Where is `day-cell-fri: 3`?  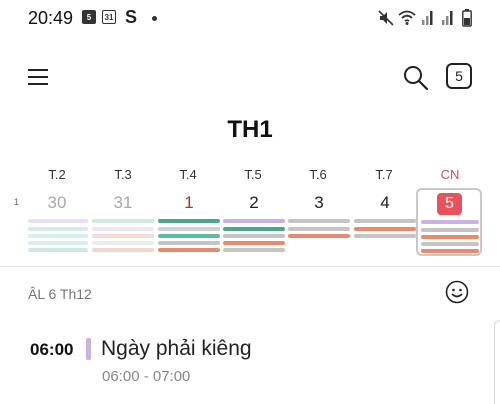
day-cell-fri: 3 is located at coordinates (319, 221).